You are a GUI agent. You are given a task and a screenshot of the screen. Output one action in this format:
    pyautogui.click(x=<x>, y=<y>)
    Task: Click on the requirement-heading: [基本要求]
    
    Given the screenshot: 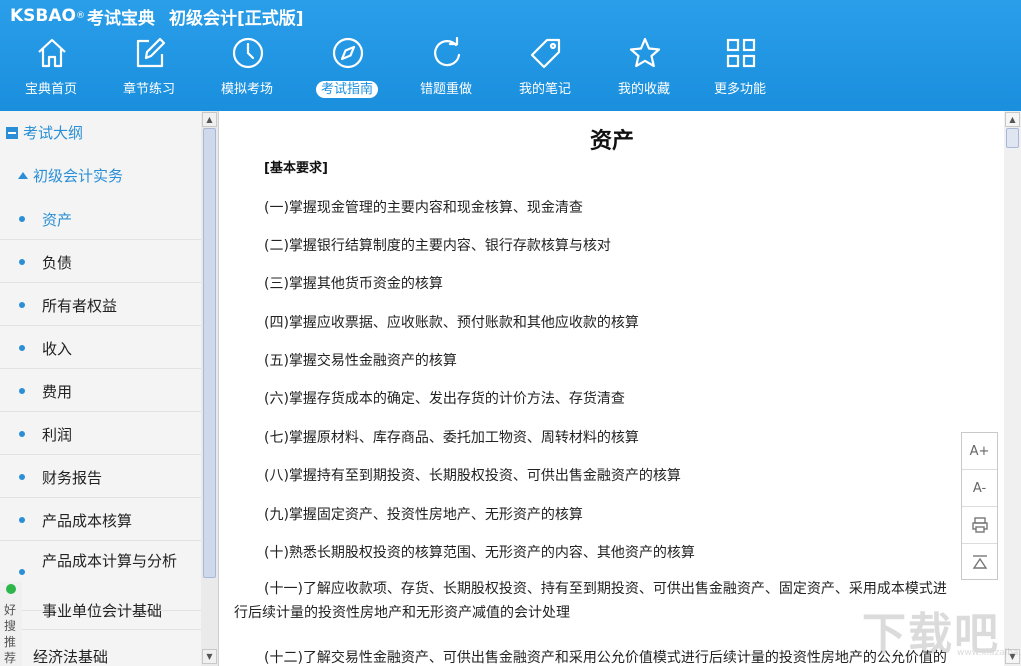 What is the action you would take?
    pyautogui.click(x=296, y=168)
    